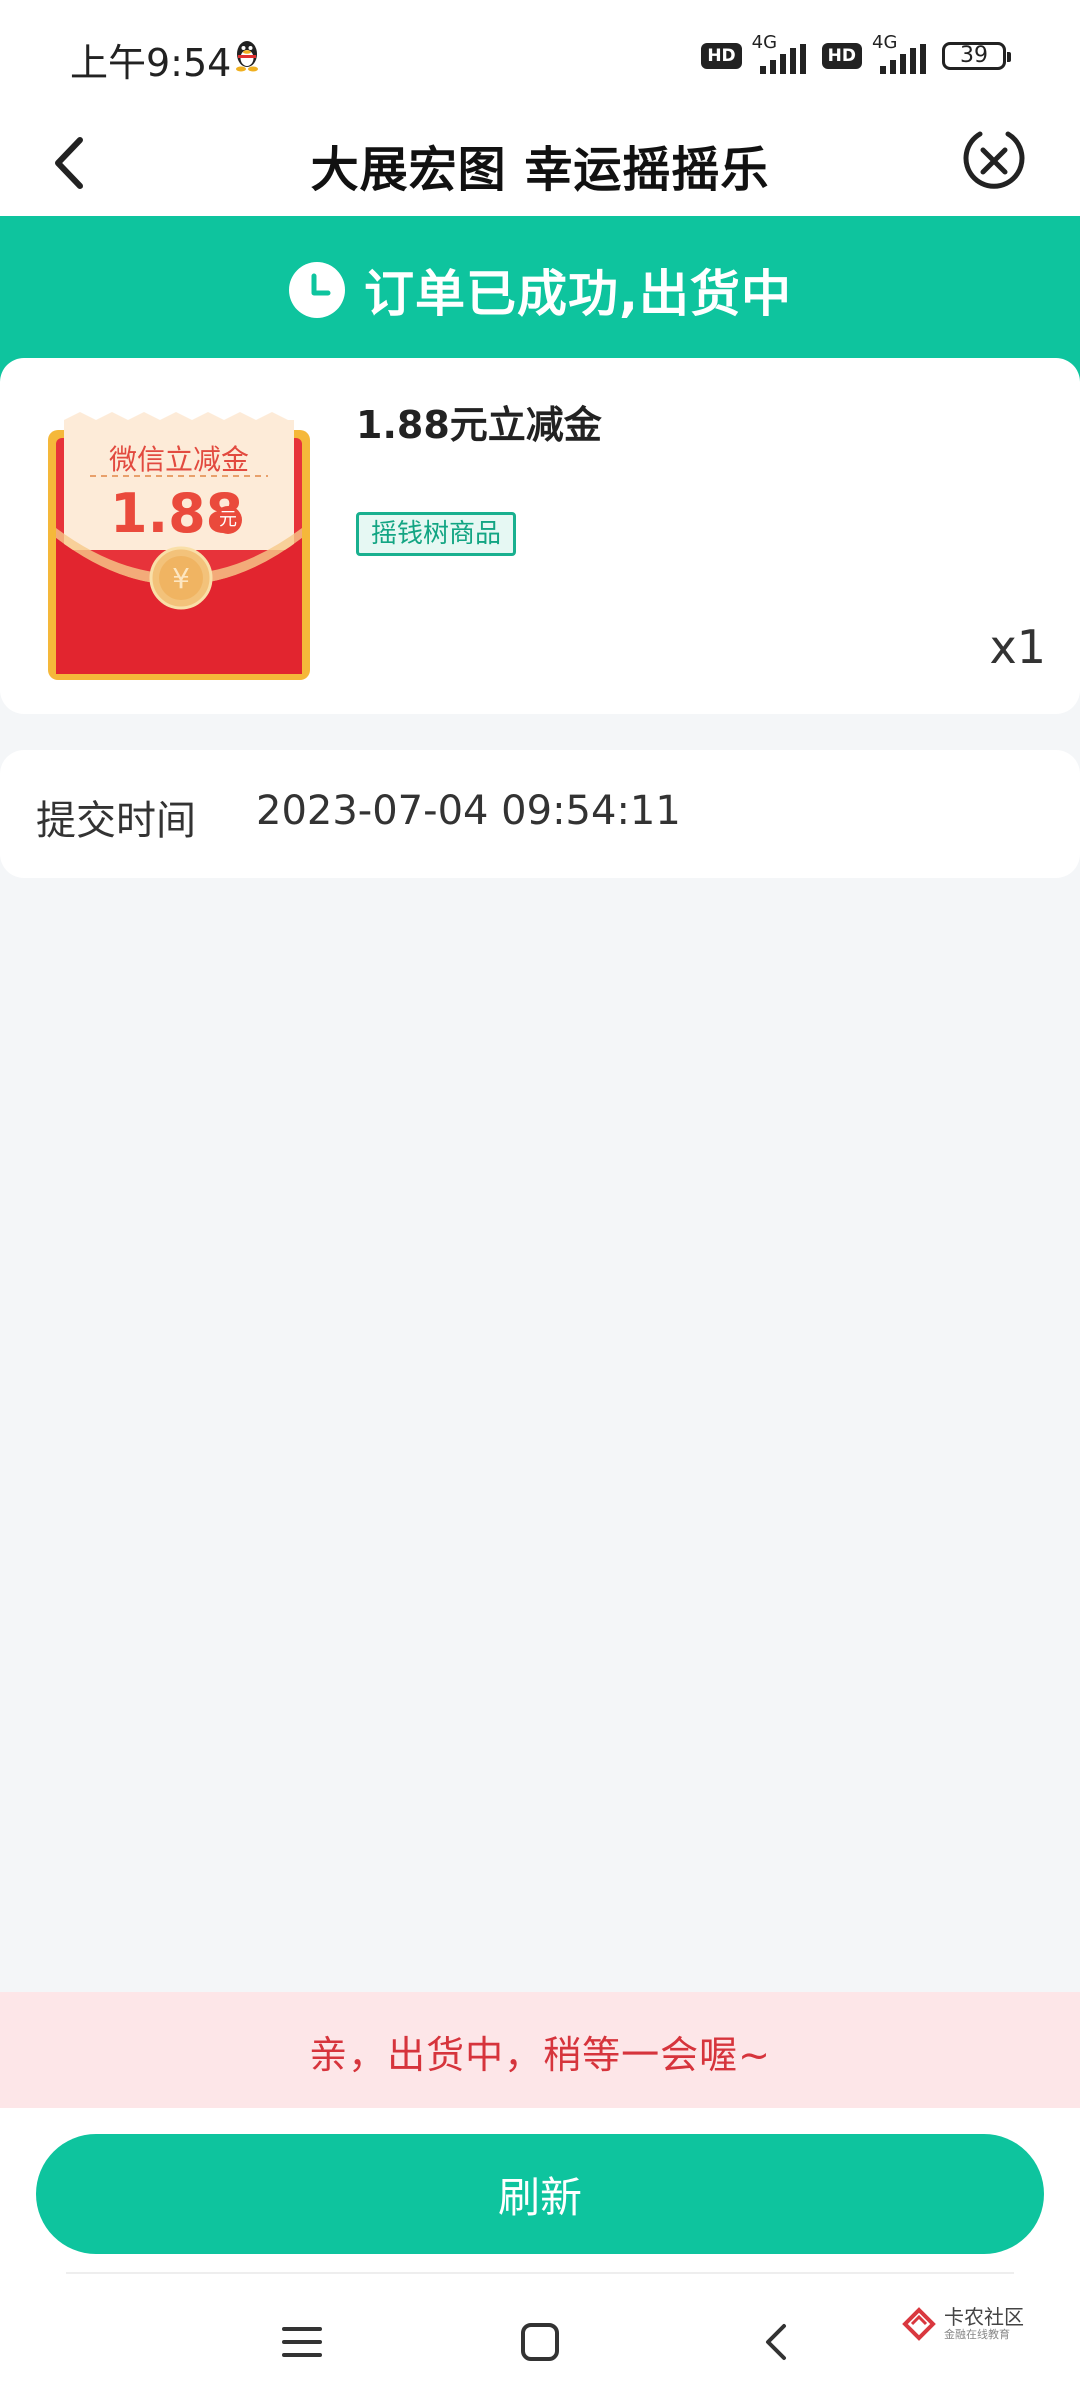 This screenshot has height=2400, width=1080. I want to click on submit-time-label: 提交时间, so click(116, 821).